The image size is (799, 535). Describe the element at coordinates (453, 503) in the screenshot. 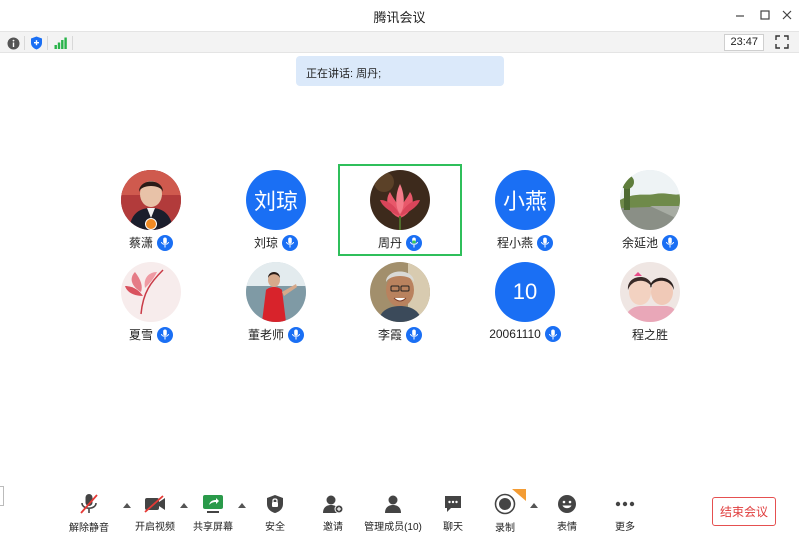

I see `chat-icon` at that location.